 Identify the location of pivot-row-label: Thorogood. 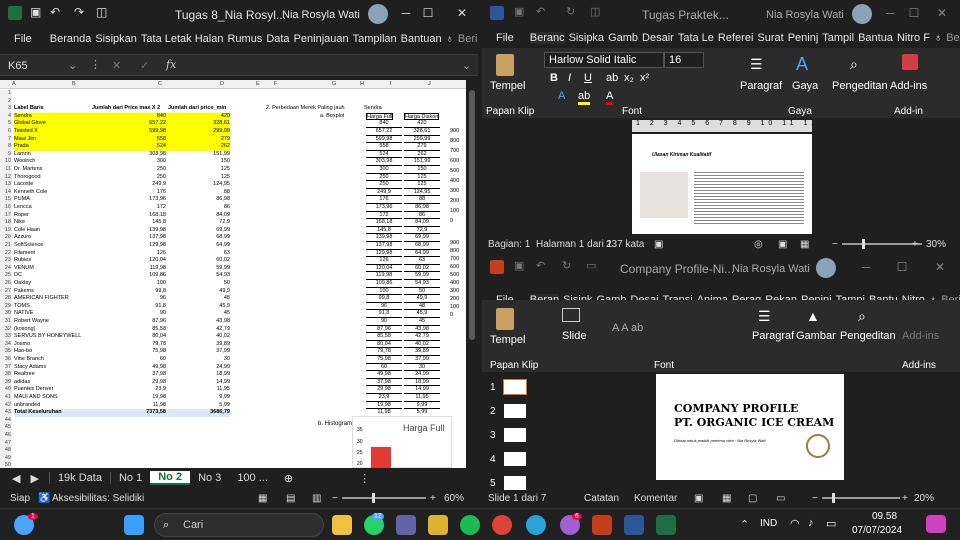
(52, 178).